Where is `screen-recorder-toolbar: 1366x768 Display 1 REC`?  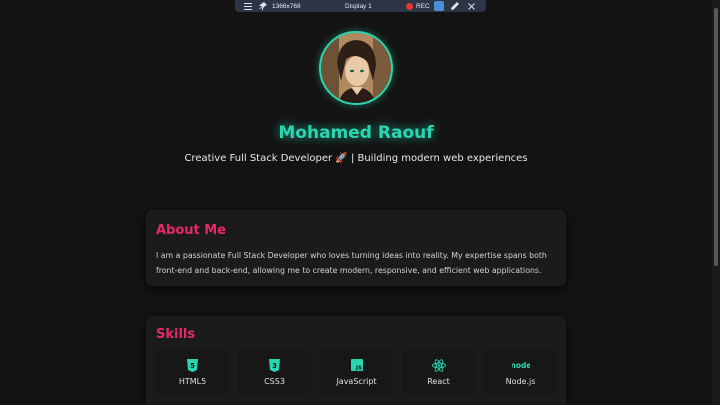 screen-recorder-toolbar: 1366x768 Display 1 REC is located at coordinates (360, 6).